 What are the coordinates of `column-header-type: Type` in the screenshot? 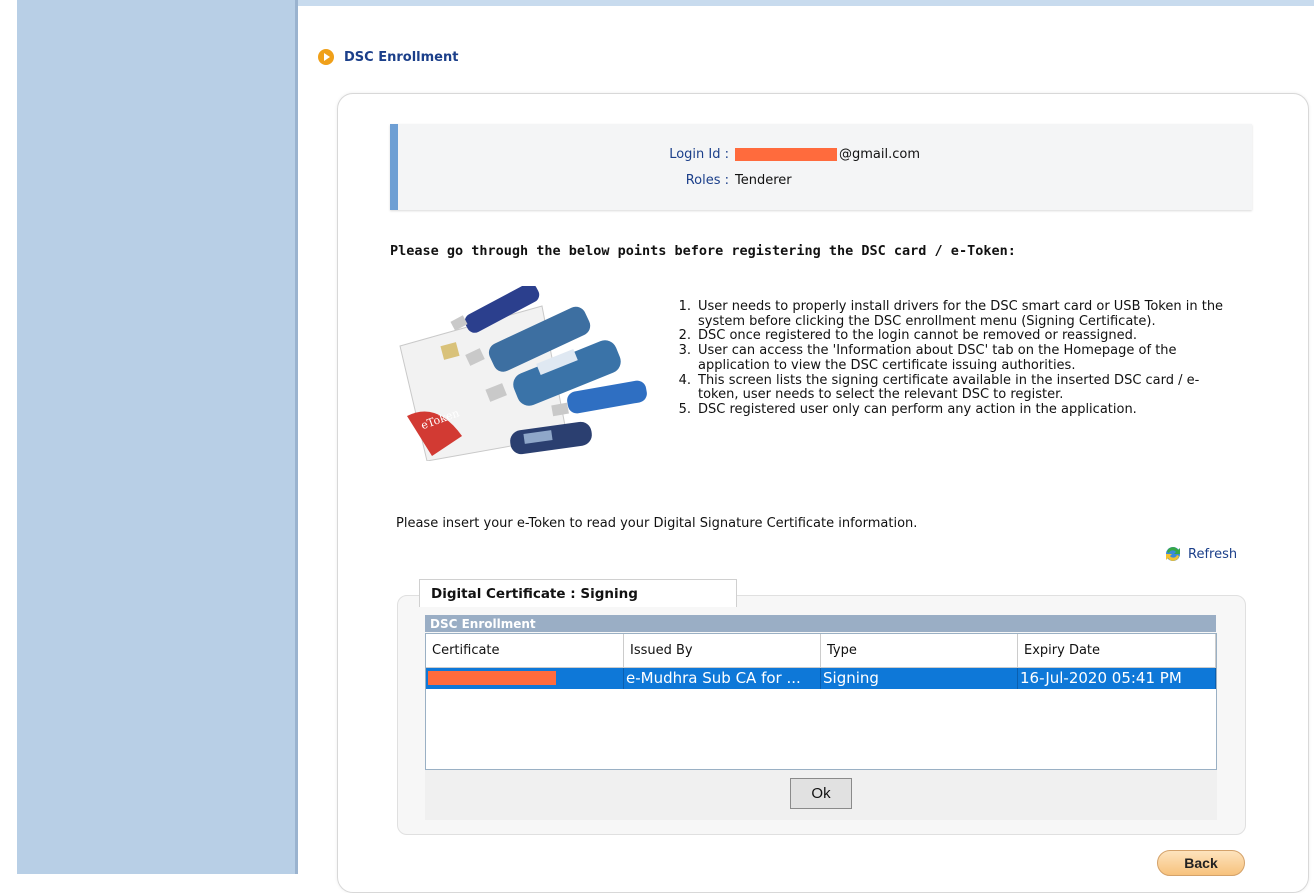 It's located at (919, 651).